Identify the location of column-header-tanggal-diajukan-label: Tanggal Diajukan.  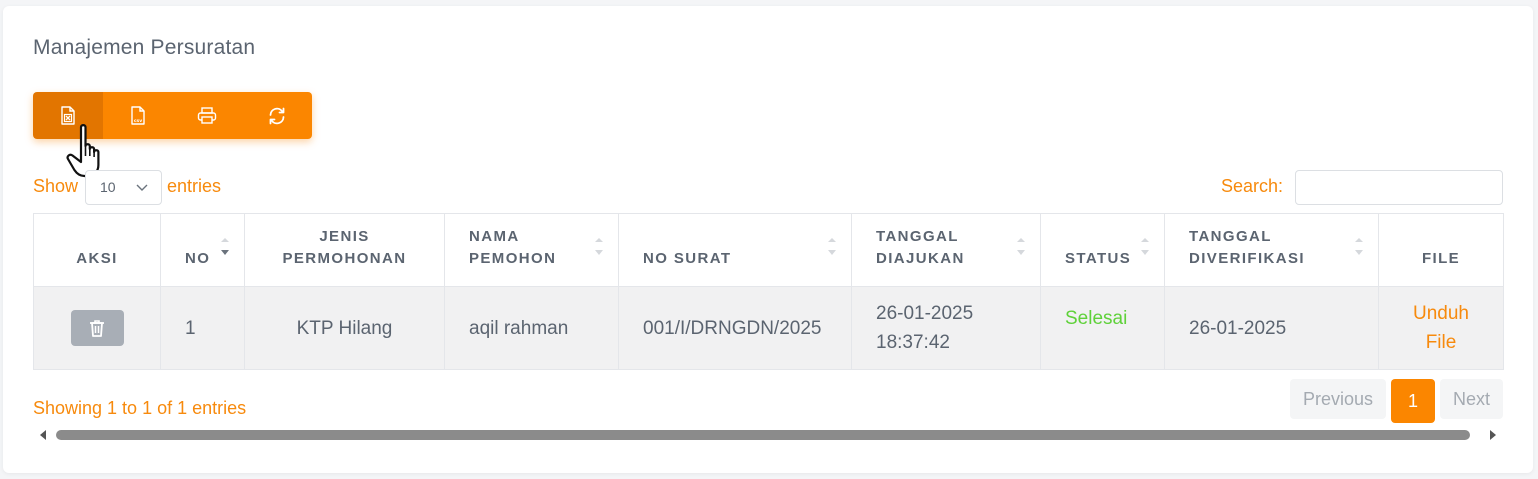
(920, 247).